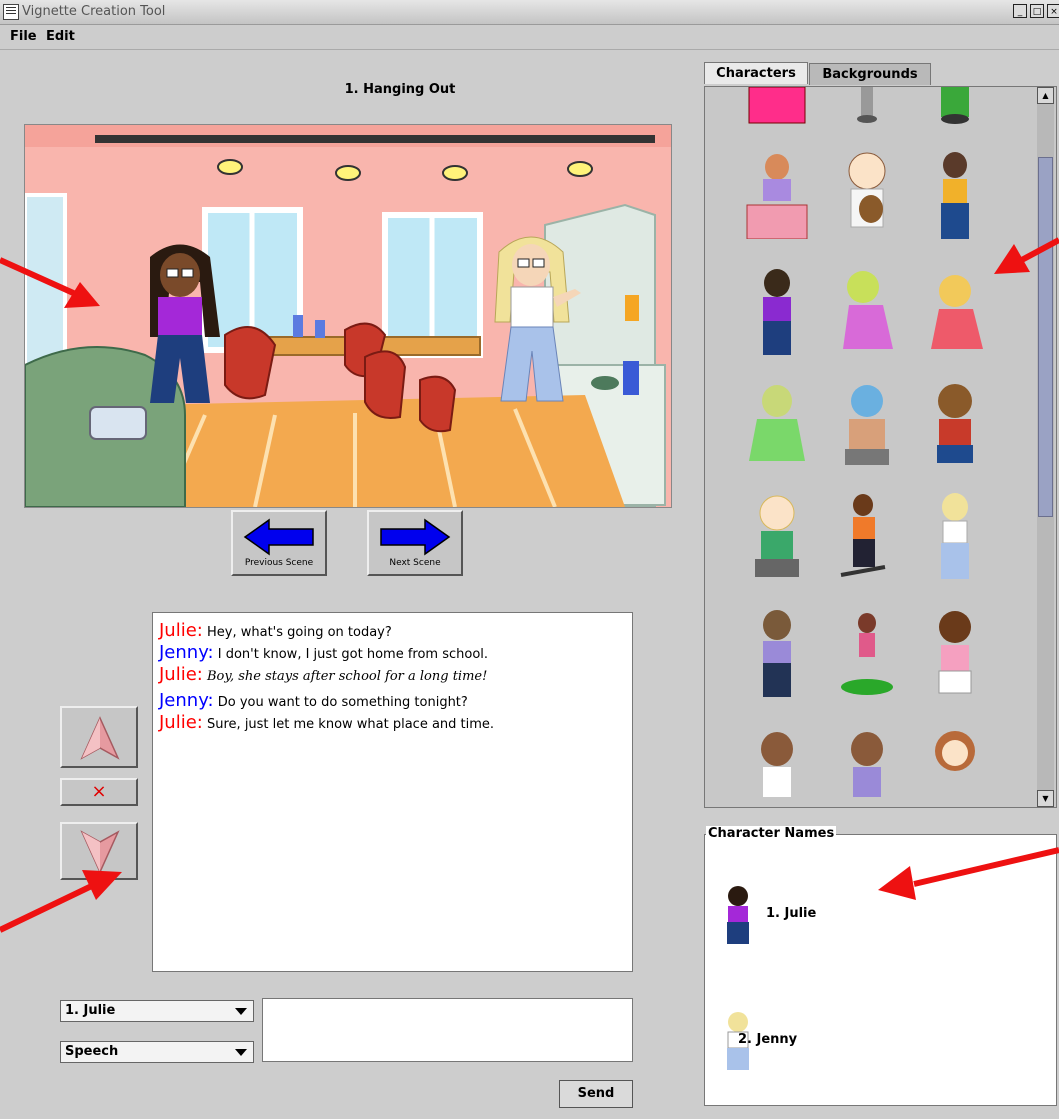  I want to click on julie-avatar, so click(738, 916).